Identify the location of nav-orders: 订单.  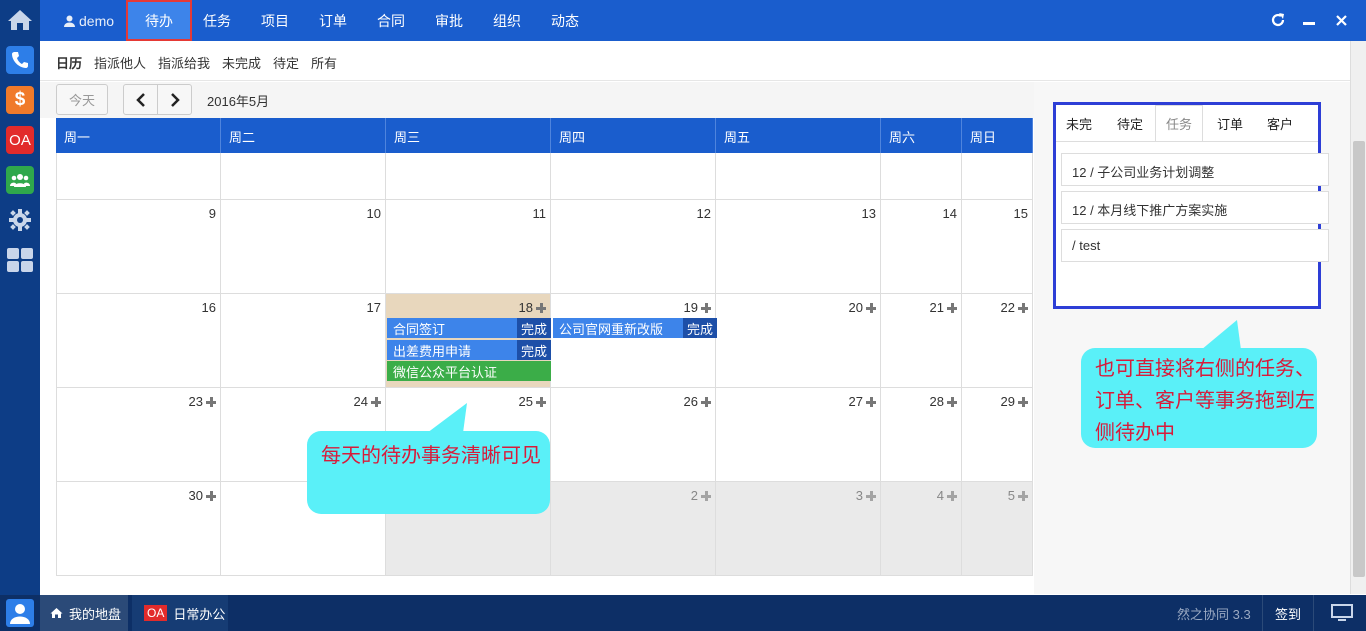
(333, 20).